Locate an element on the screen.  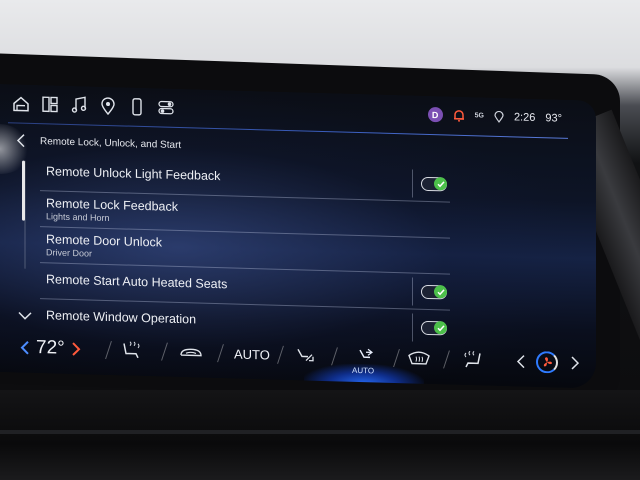
airflow-auto-icon is located at coordinates (363, 357).